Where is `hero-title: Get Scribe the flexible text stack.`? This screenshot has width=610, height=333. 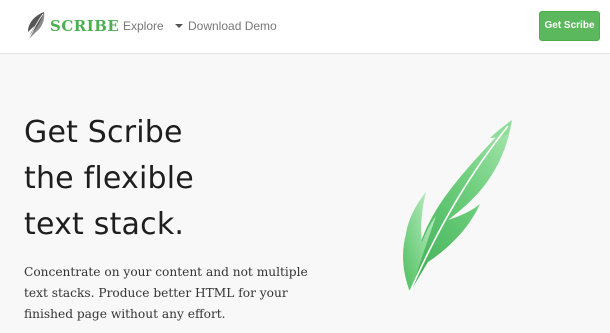
hero-title: Get Scribe the flexible text stack. is located at coordinates (109, 179).